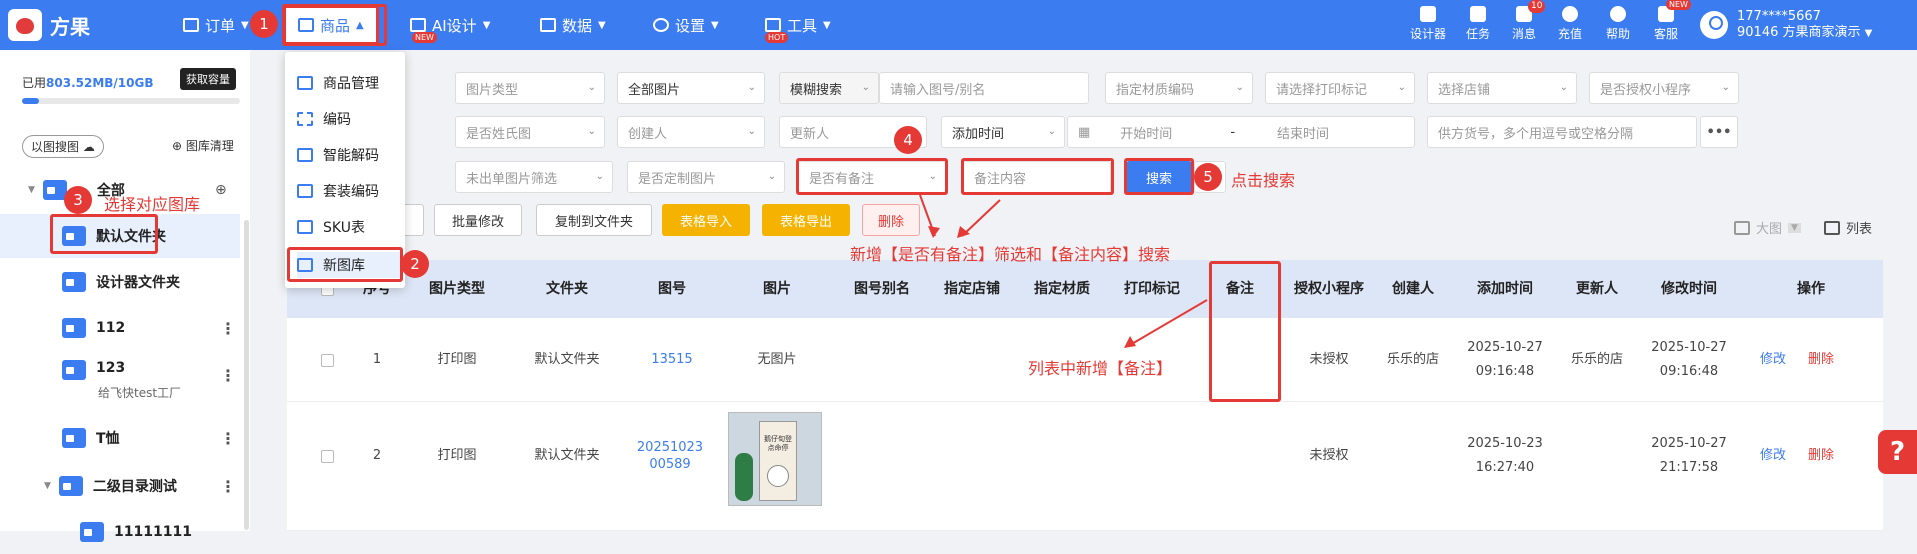 This screenshot has width=1917, height=554. What do you see at coordinates (1502, 88) in the screenshot?
I see `store-select: 选择店铺 ⌄` at bounding box center [1502, 88].